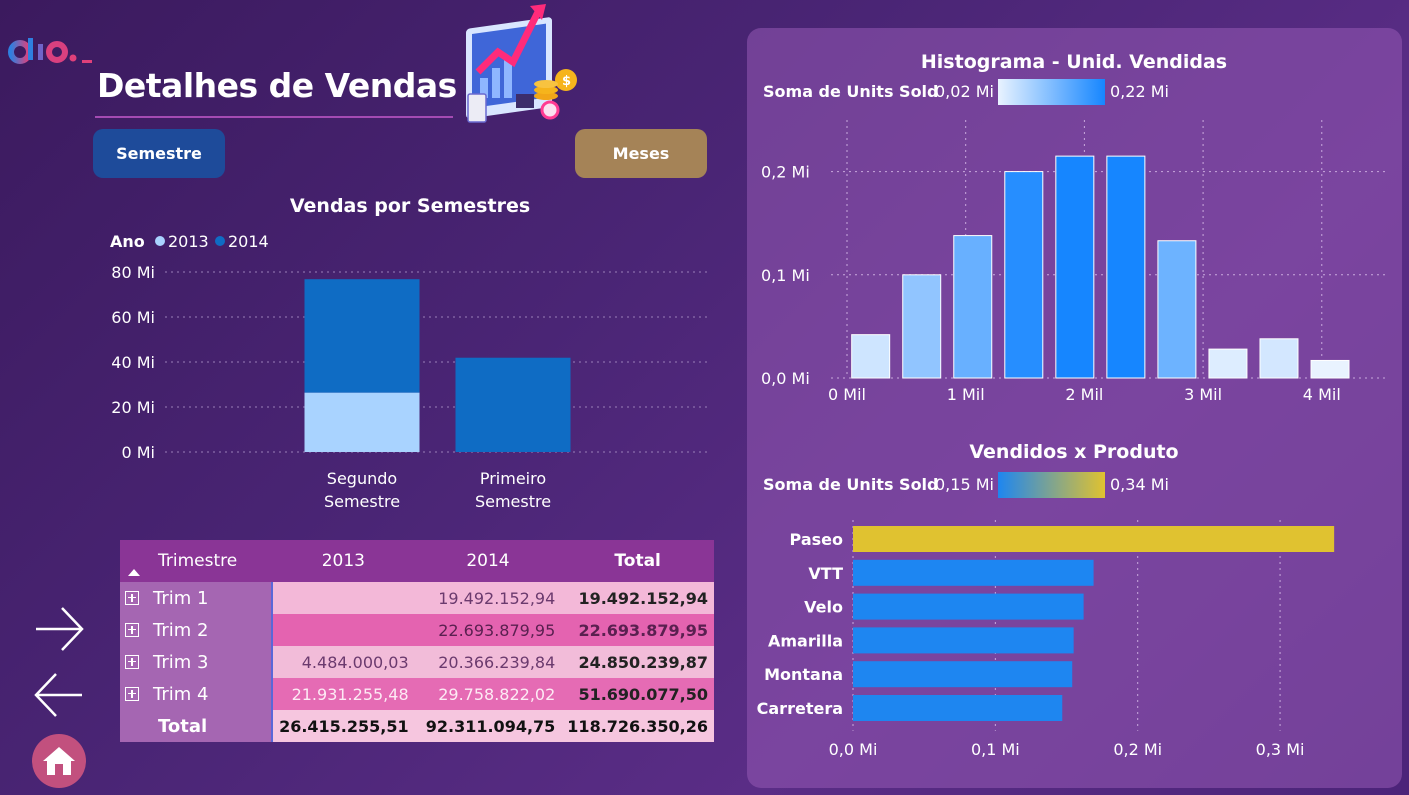 Image resolution: width=1409 pixels, height=795 pixels. Describe the element at coordinates (1074, 62) in the screenshot. I see `chart-title: Histograma - Unid. Vendidas` at that location.